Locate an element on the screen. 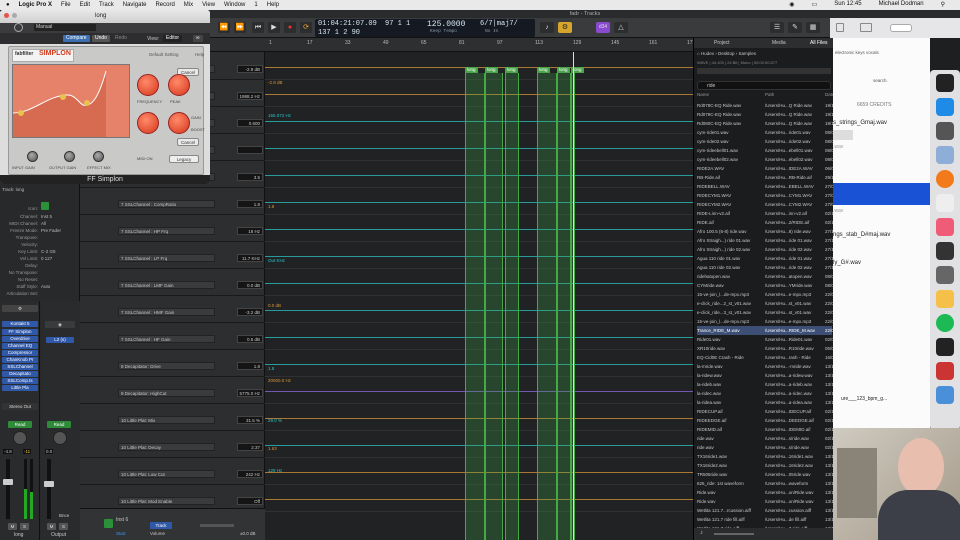  filter-graph is located at coordinates (71, 101).